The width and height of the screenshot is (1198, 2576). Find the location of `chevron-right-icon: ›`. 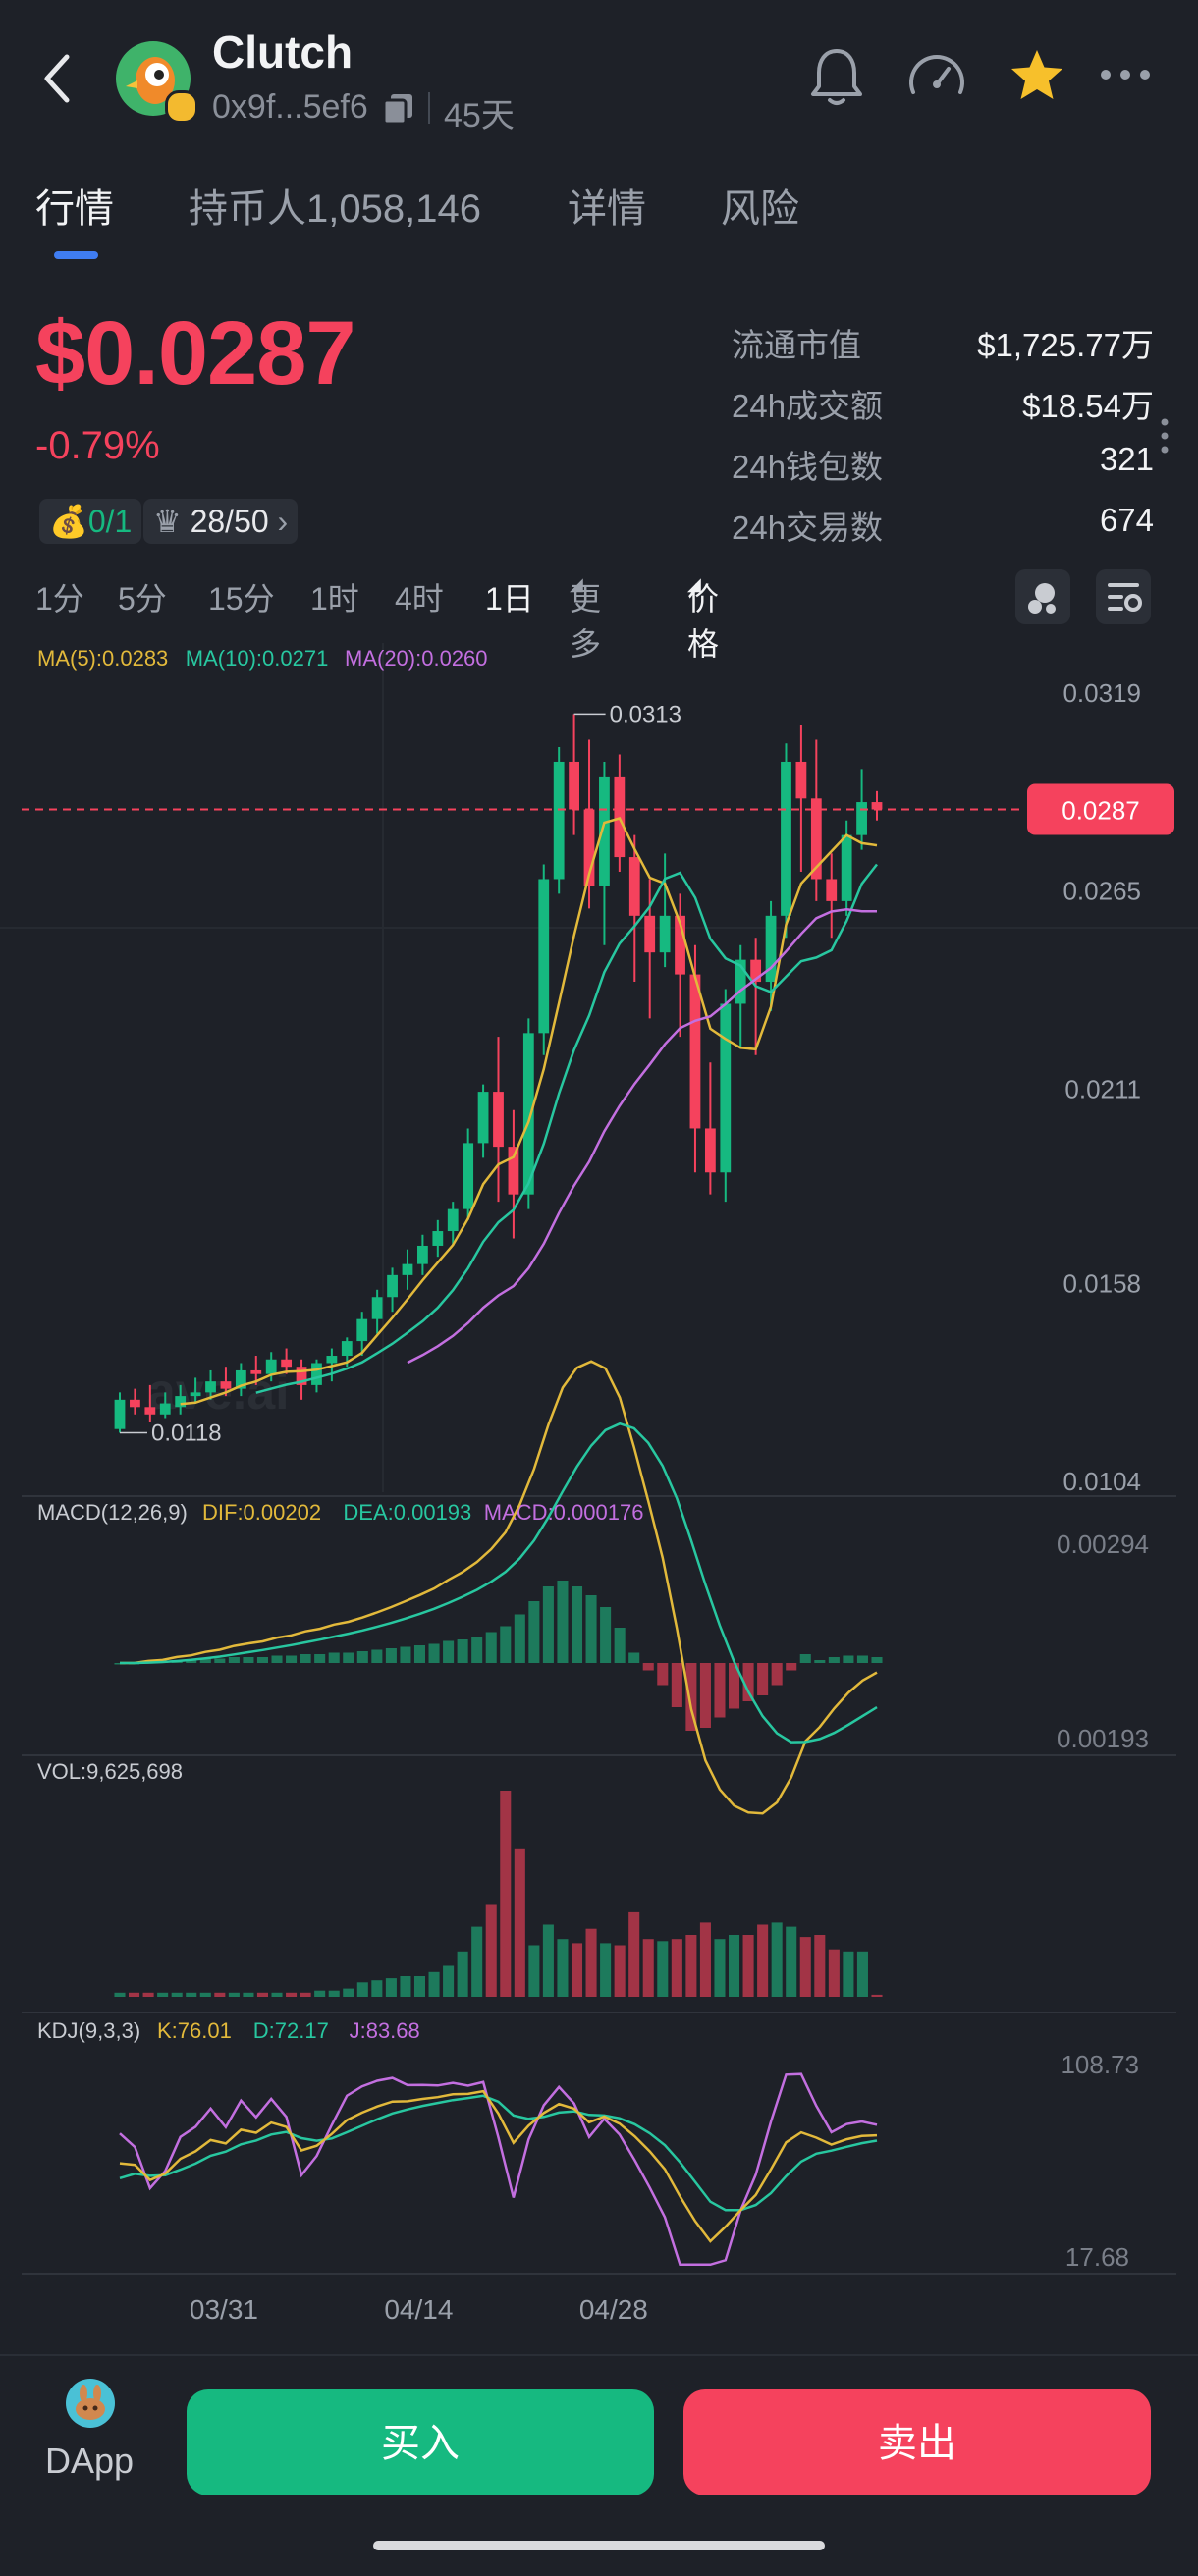

chevron-right-icon: › is located at coordinates (283, 521).